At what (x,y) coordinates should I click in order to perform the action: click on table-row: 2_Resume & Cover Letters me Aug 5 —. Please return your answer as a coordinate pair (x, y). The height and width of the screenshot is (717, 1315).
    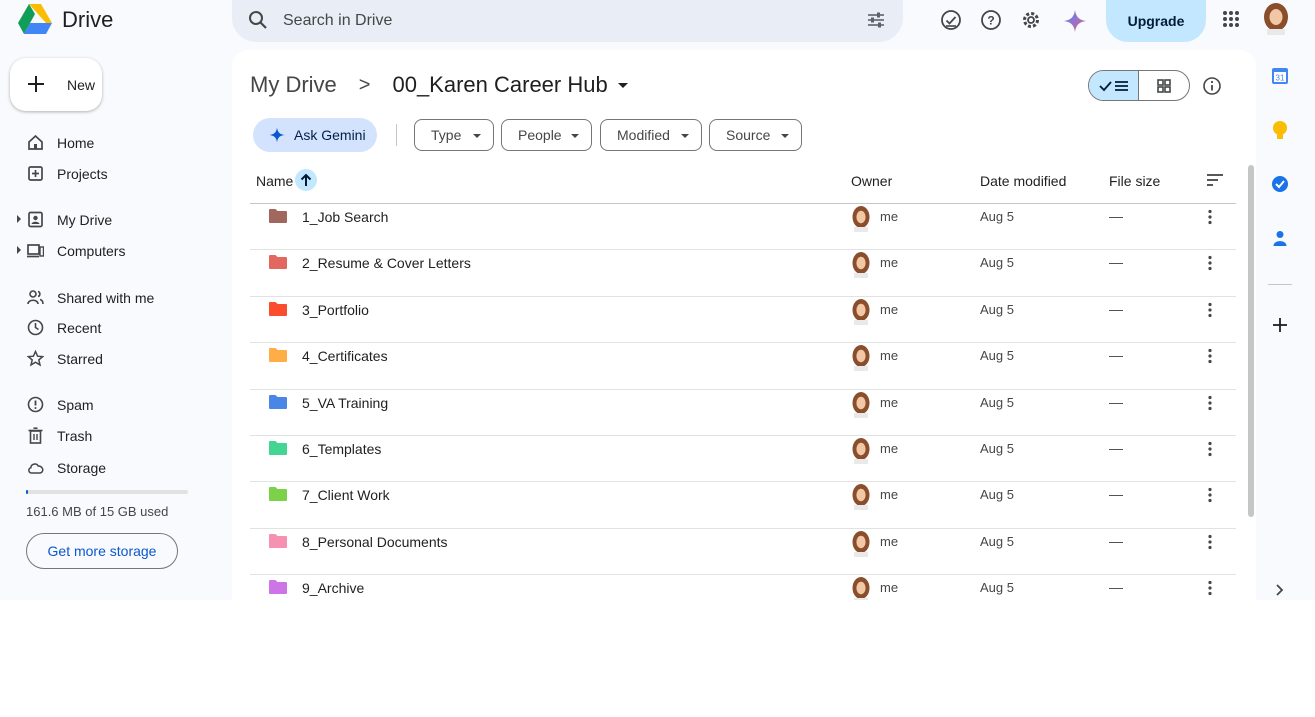
    Looking at the image, I should click on (743, 273).